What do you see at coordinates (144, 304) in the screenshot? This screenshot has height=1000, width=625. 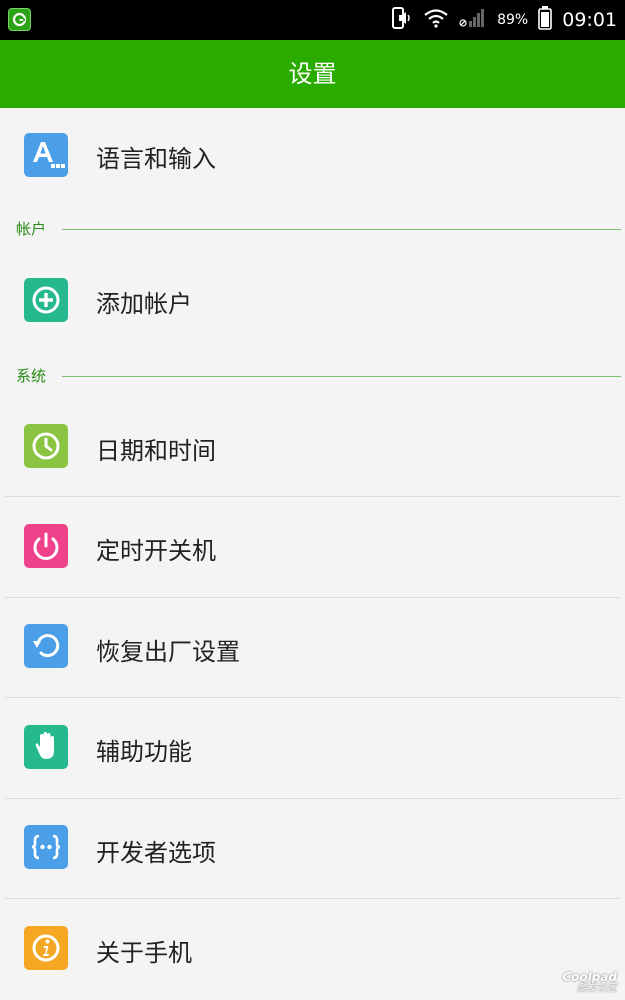 I see `settings-item-label: 添加帐户` at bounding box center [144, 304].